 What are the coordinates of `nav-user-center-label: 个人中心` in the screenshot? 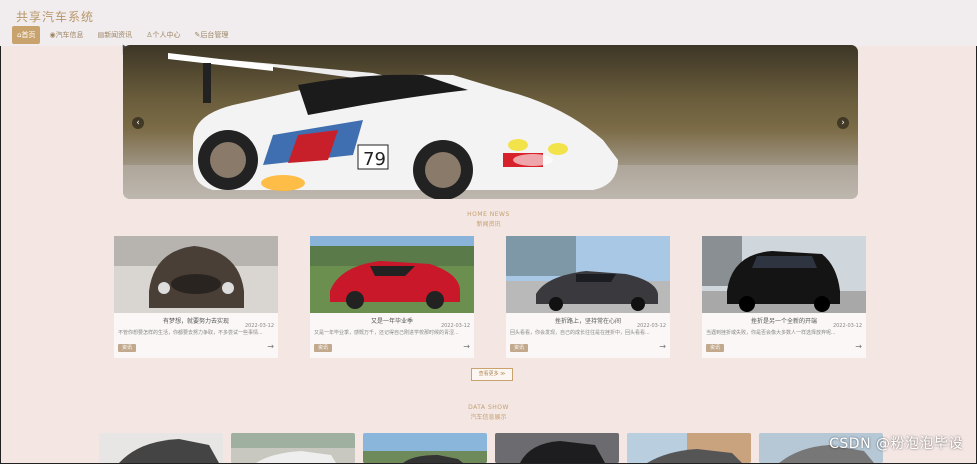 It's located at (166, 35).